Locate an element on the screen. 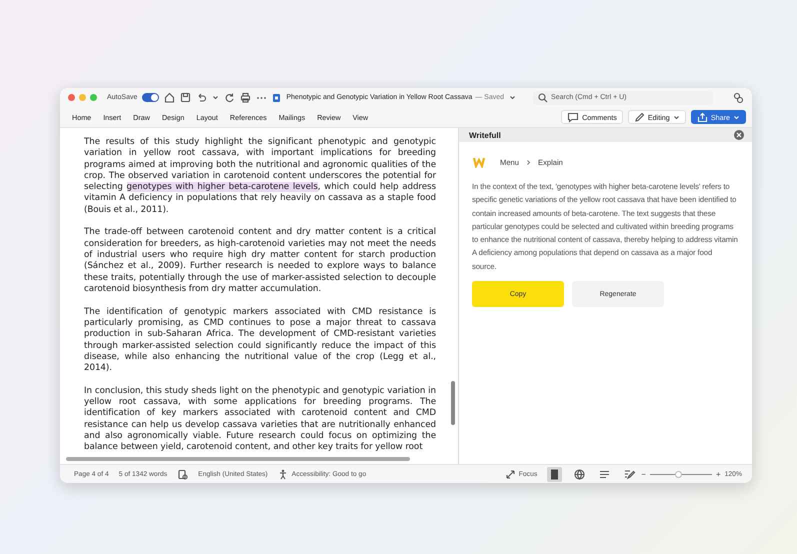 Image resolution: width=797 pixels, height=554 pixels. panel-title: Writefull is located at coordinates (485, 135).